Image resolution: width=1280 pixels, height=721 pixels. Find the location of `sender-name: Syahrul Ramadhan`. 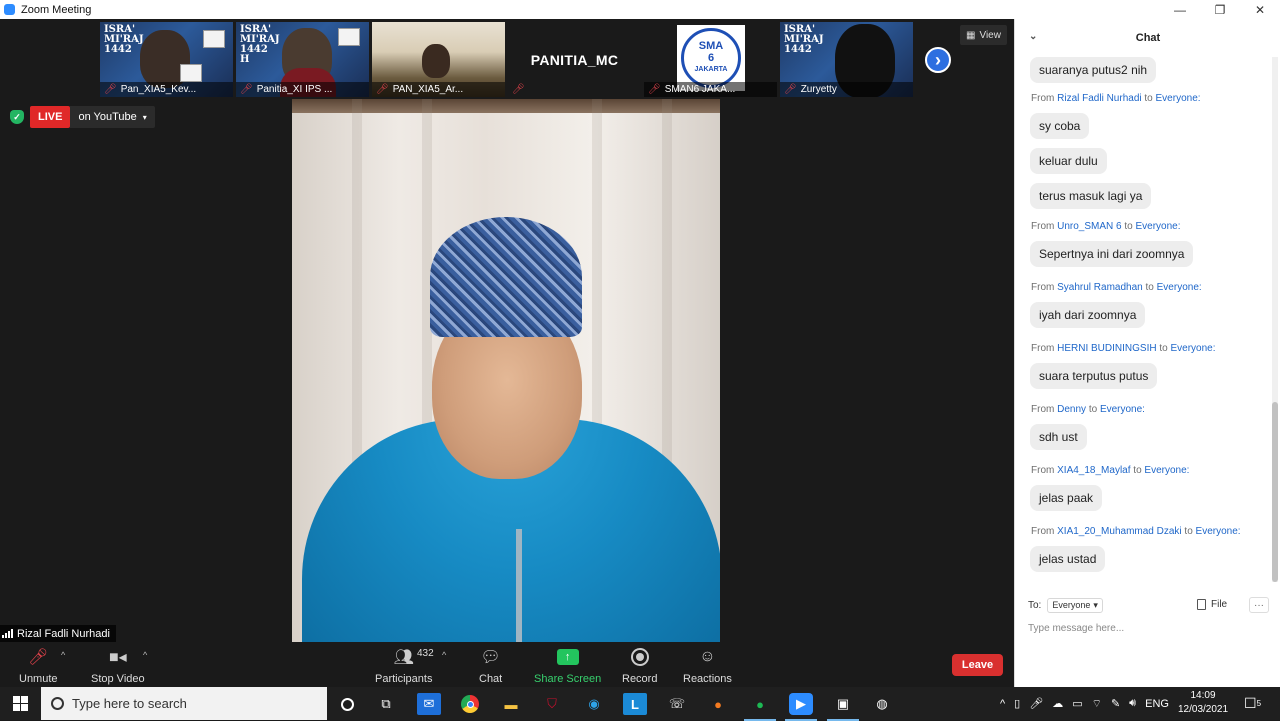

sender-name: Syahrul Ramadhan is located at coordinates (1100, 287).